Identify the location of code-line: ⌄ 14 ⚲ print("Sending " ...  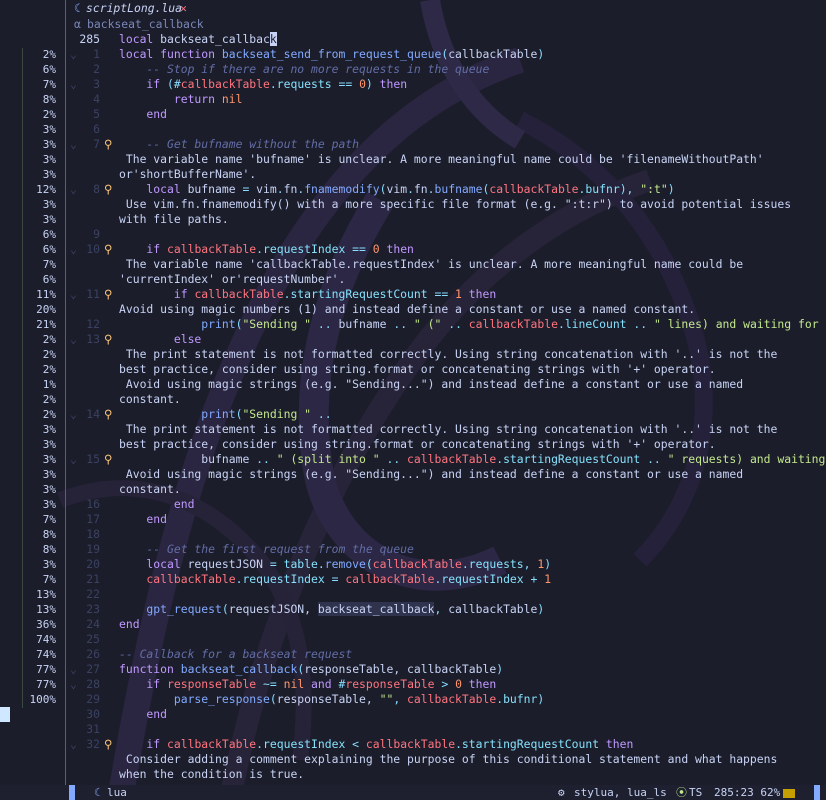
(446, 414).